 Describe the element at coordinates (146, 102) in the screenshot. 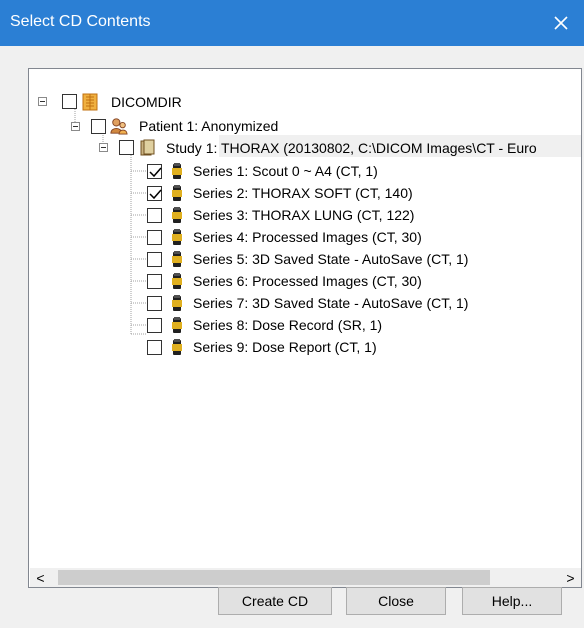

I see `root-label: DICOMDIR` at that location.